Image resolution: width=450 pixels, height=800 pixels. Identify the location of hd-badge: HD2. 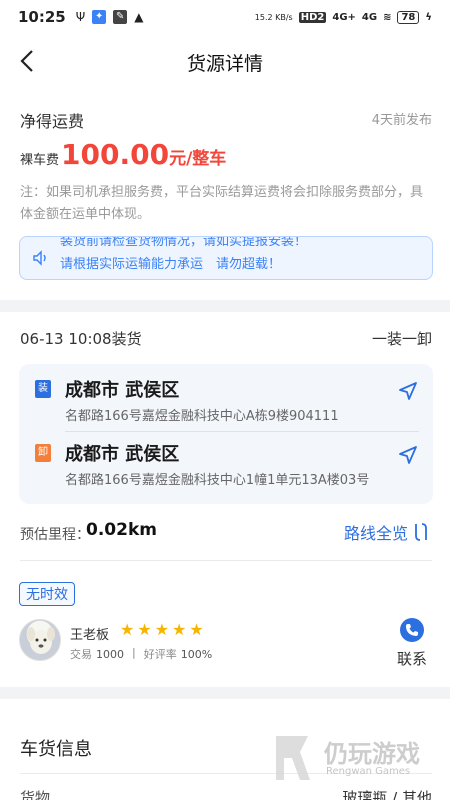
(312, 17).